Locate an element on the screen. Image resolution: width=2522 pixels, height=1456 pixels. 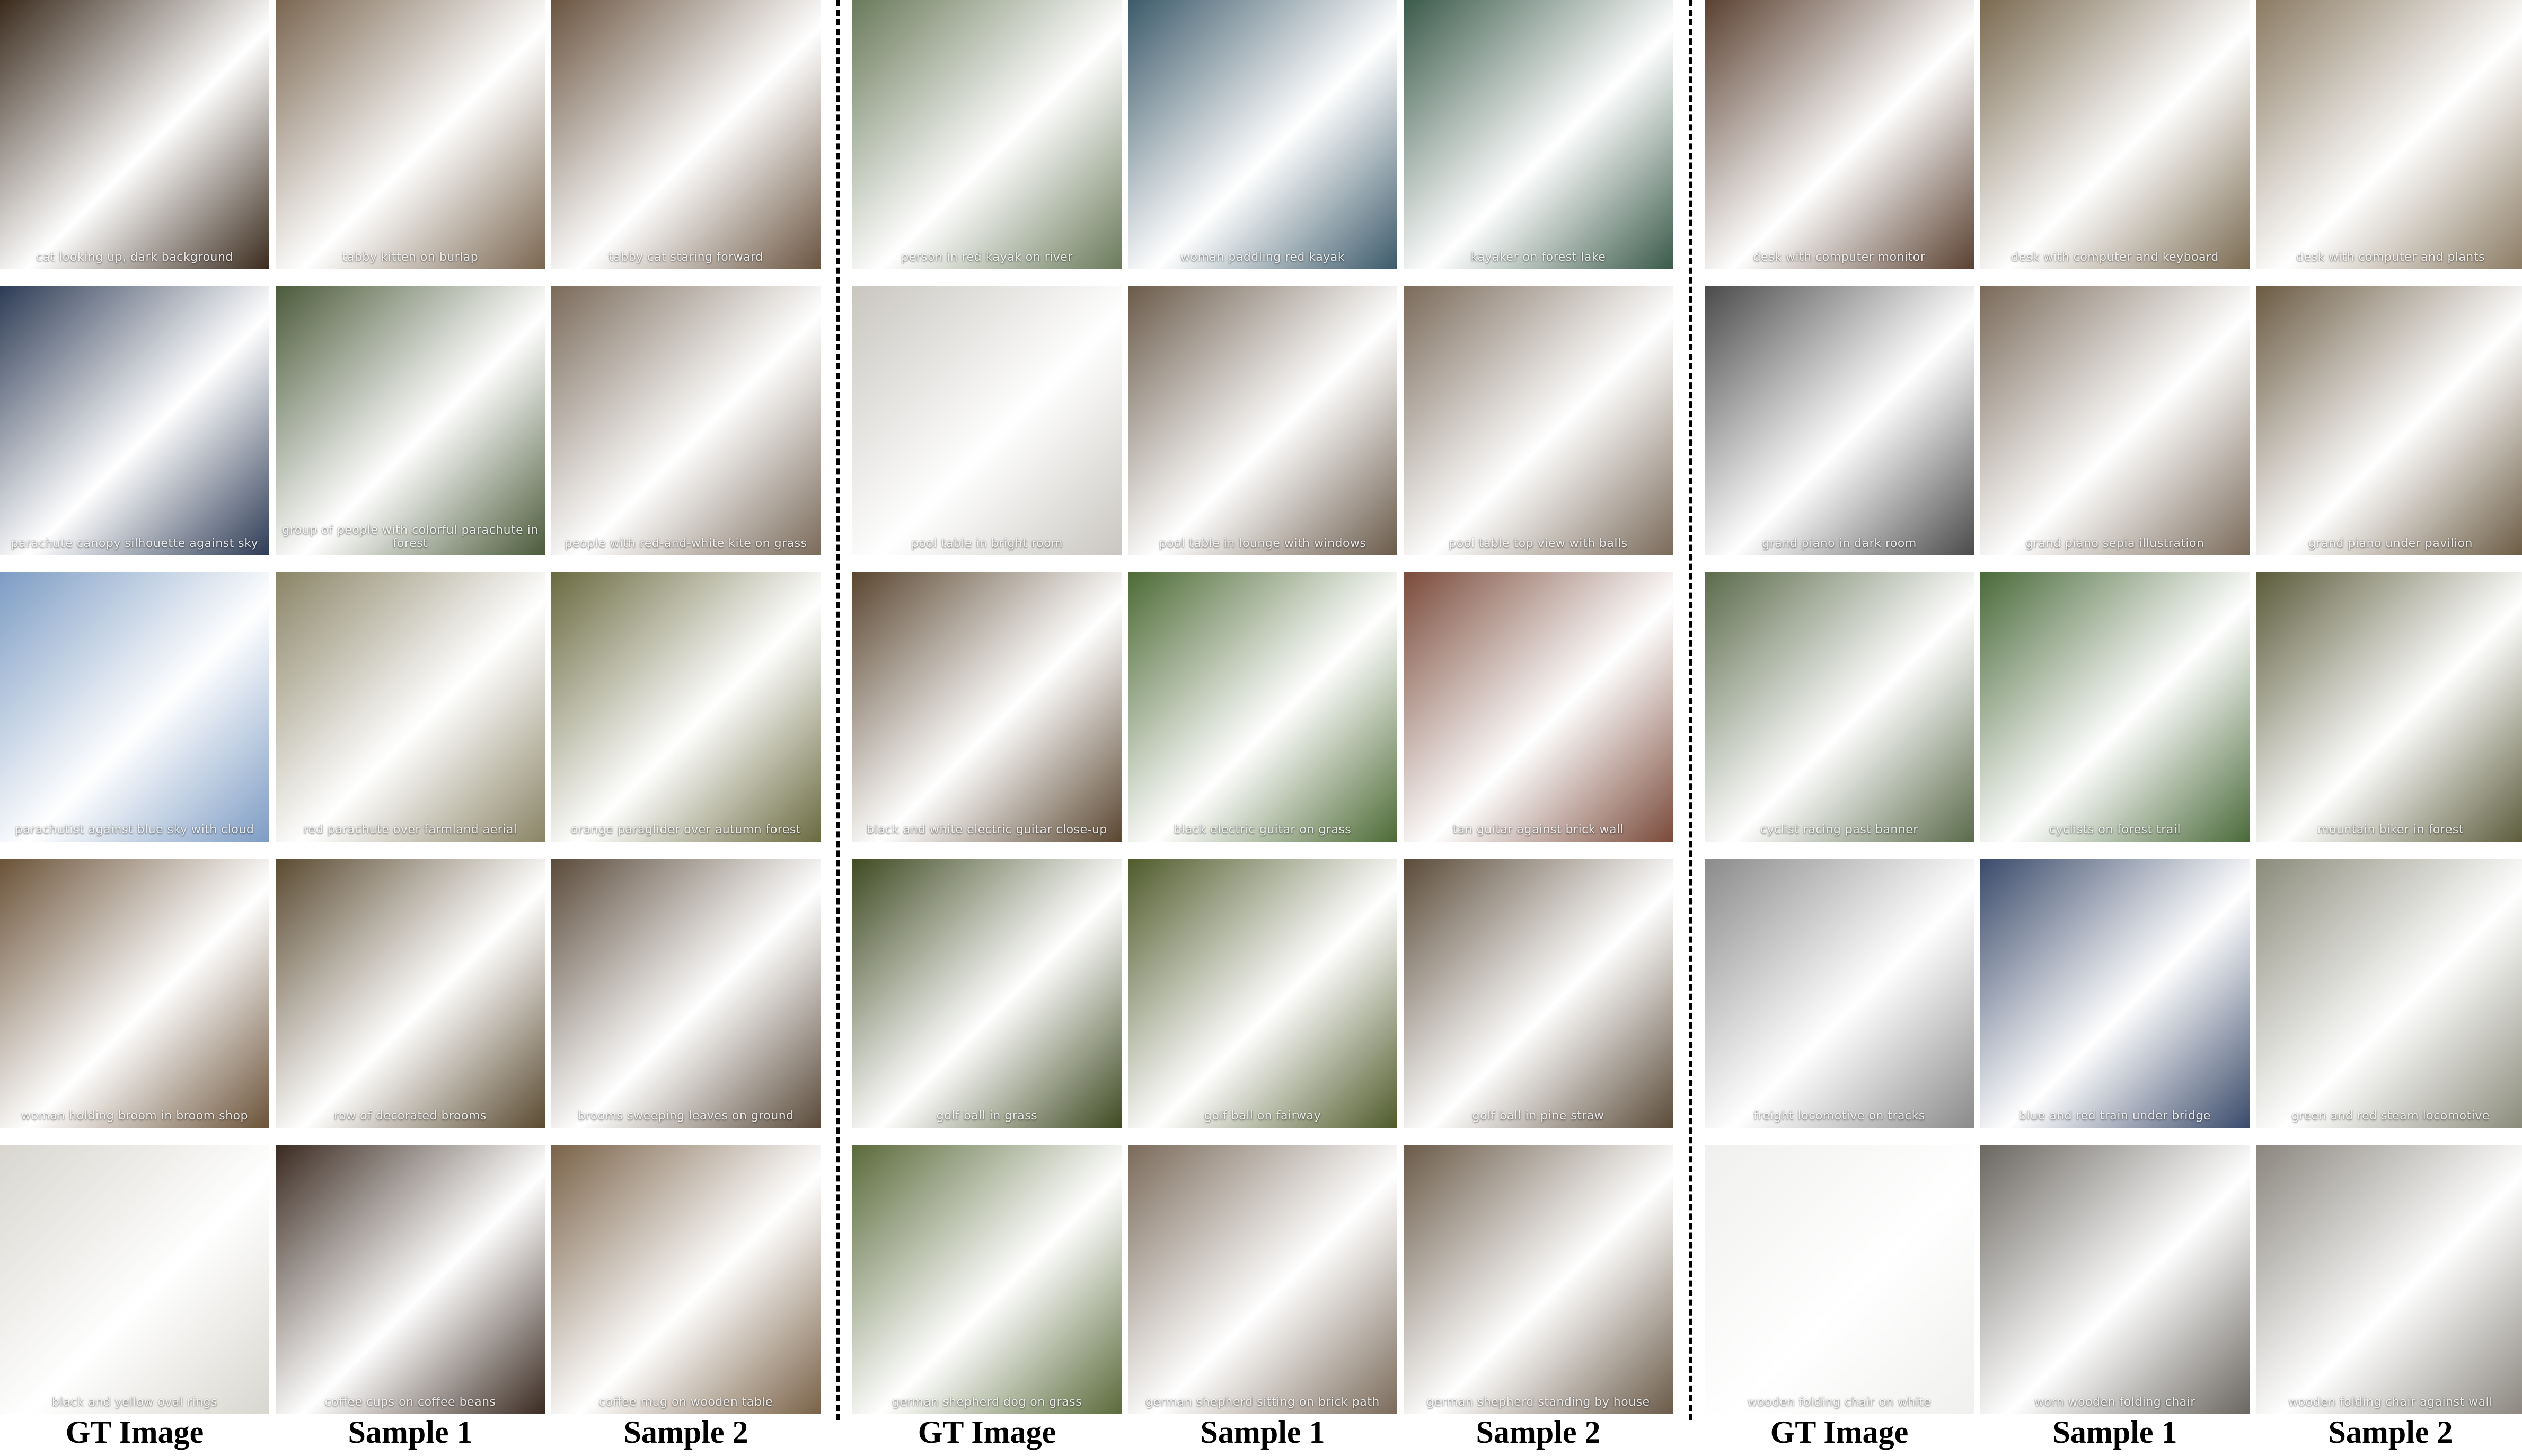
caption-g3-c3: Sample 2 is located at coordinates (2390, 1432).